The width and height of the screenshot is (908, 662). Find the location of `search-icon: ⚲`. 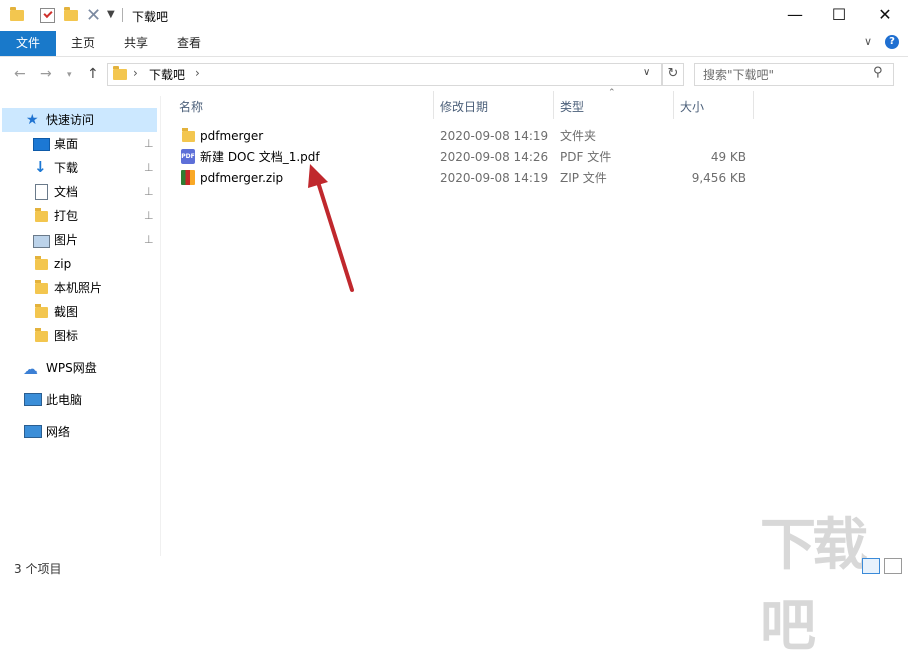

search-icon: ⚲ is located at coordinates (878, 72).